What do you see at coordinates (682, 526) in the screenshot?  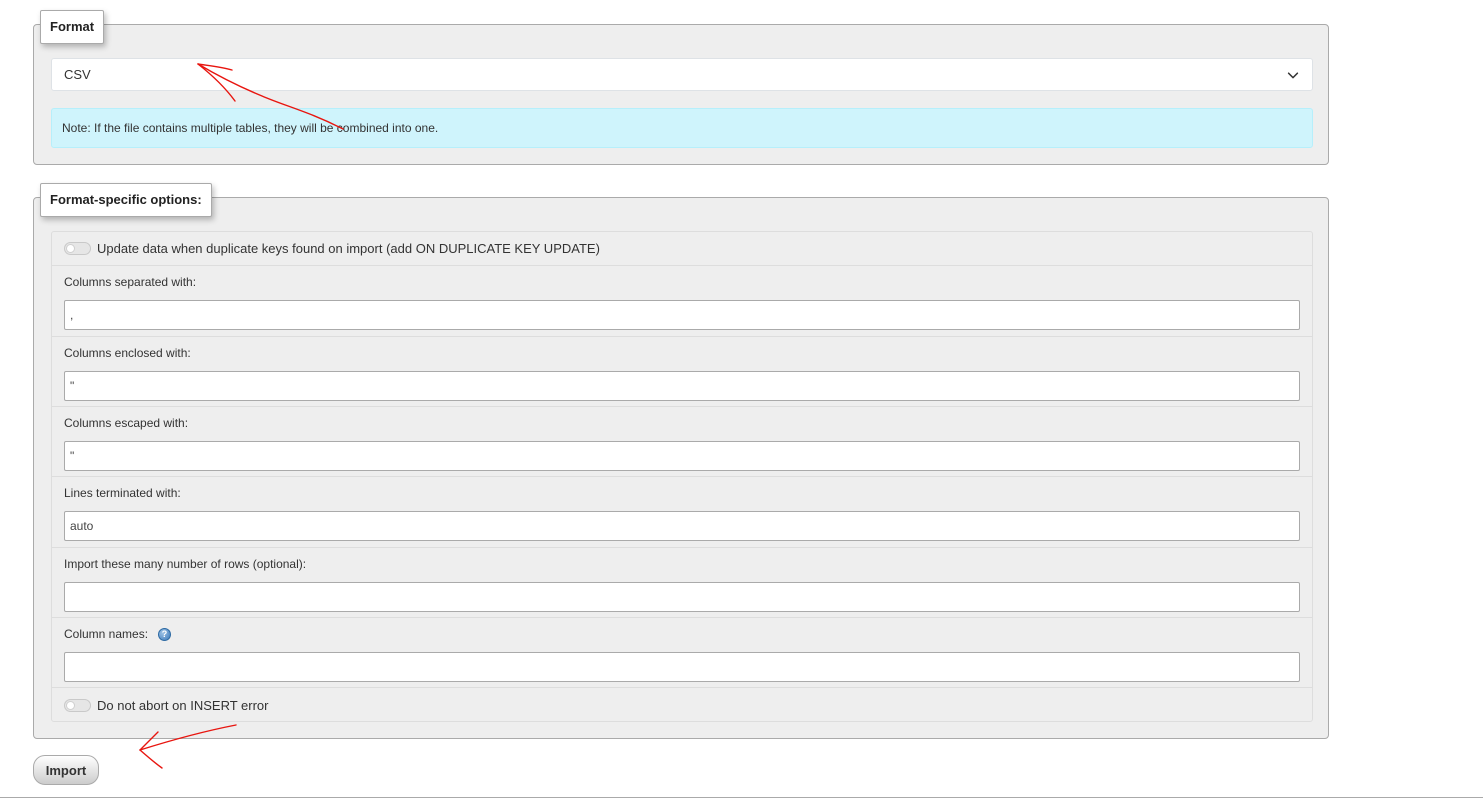 I see `lines-terminated-input: auto` at bounding box center [682, 526].